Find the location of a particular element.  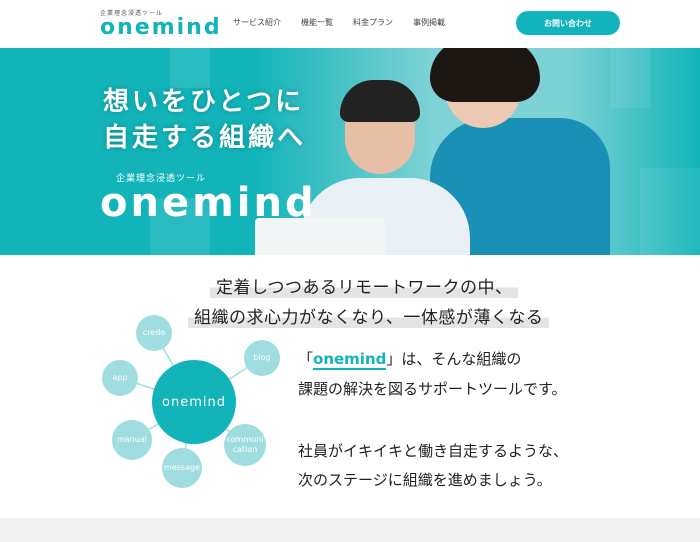

hero-logo: onemind is located at coordinates (208, 203).